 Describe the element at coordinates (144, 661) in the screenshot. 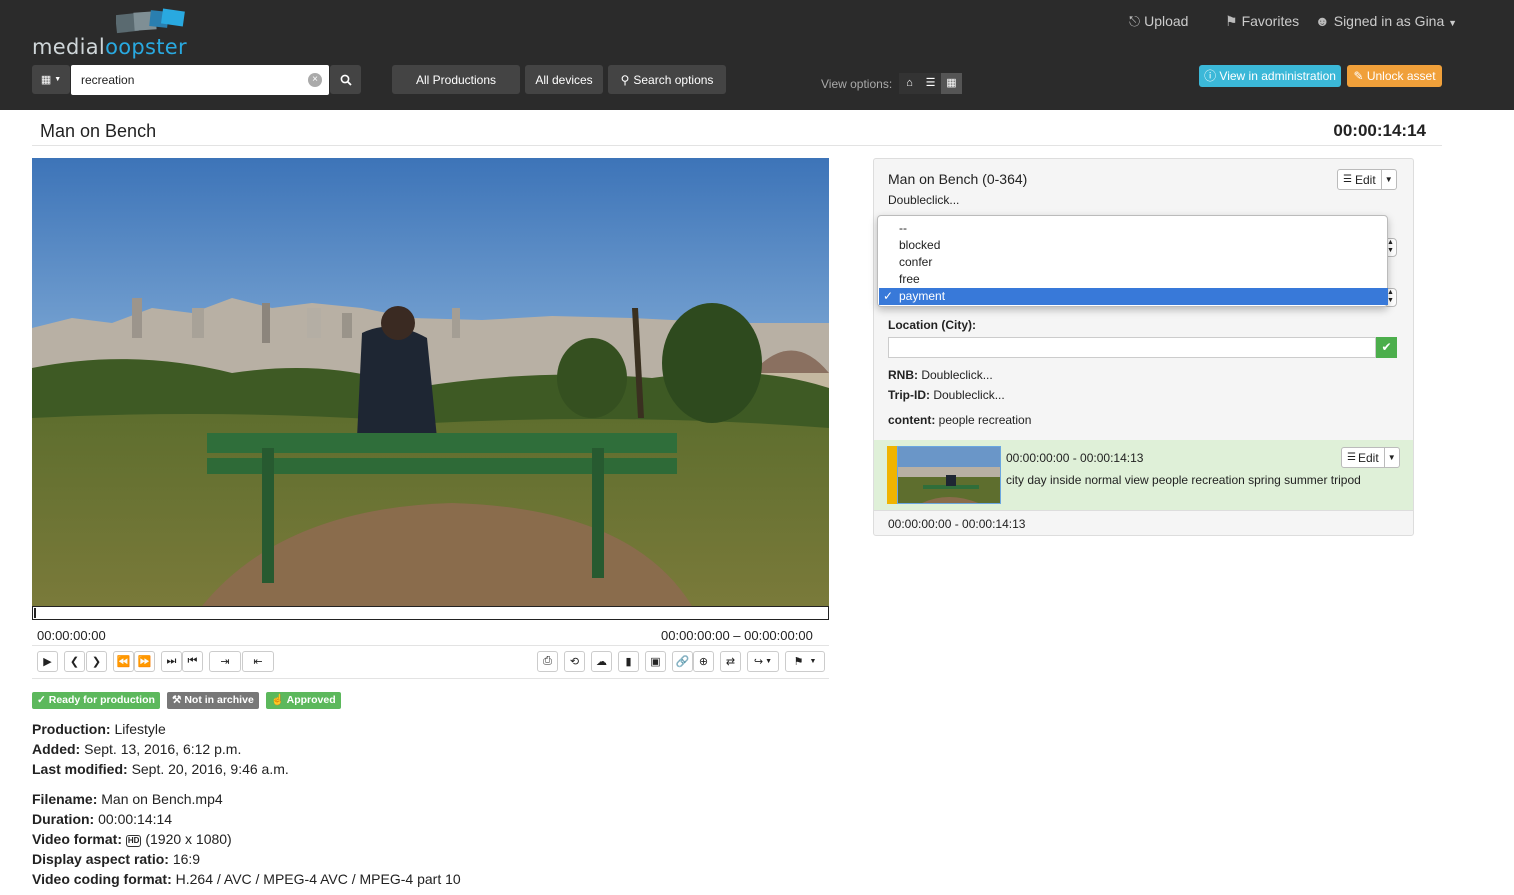

I see `fast-forward-button: ⏩` at that location.